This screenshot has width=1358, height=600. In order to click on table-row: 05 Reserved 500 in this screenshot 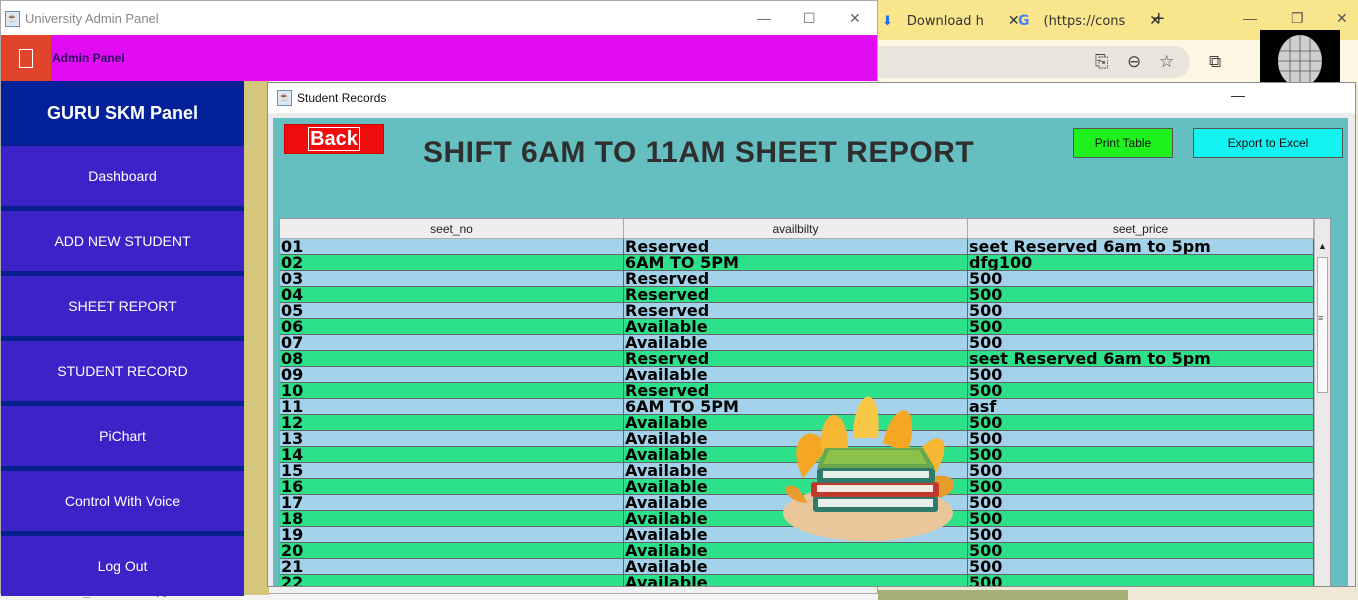, I will do `click(797, 311)`.